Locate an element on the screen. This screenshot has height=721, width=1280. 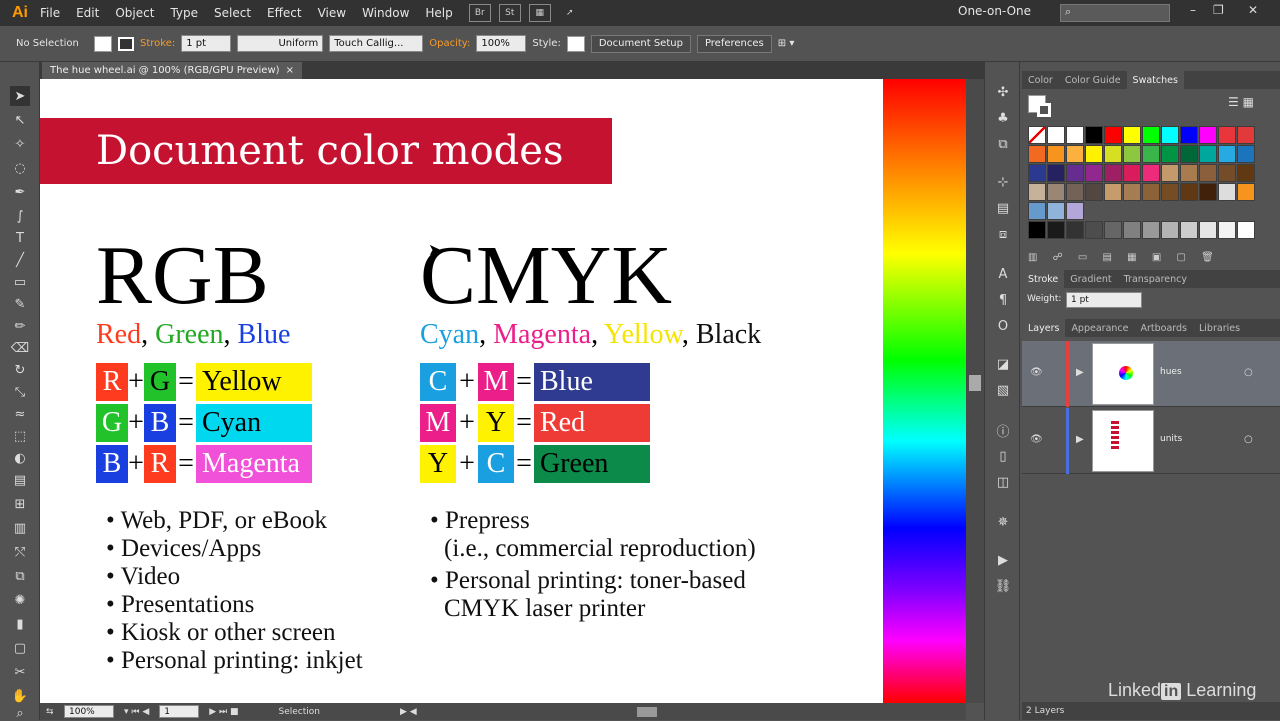
restore-icon: ❐ is located at coordinates (1218, 10).